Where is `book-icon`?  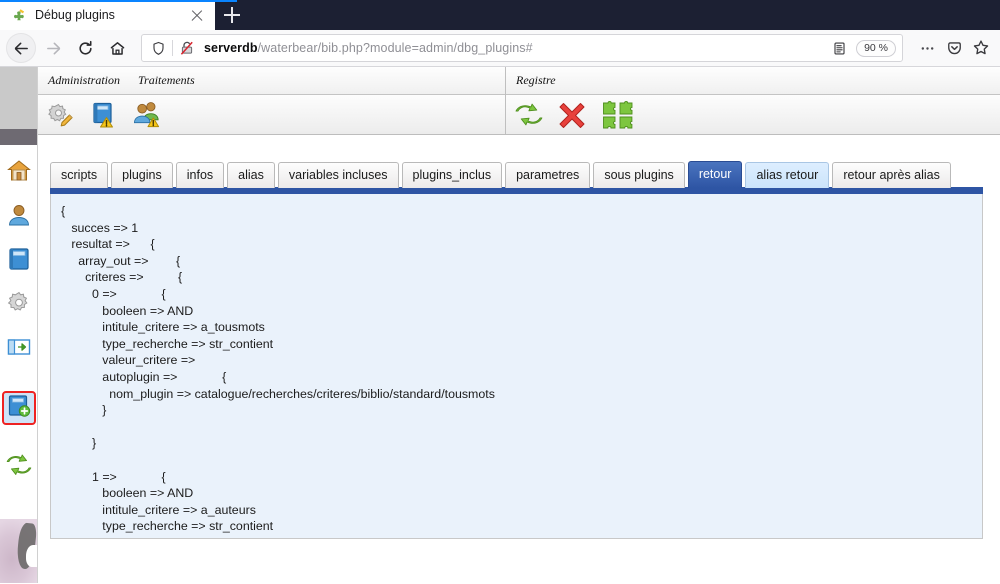 book-icon is located at coordinates (19, 261).